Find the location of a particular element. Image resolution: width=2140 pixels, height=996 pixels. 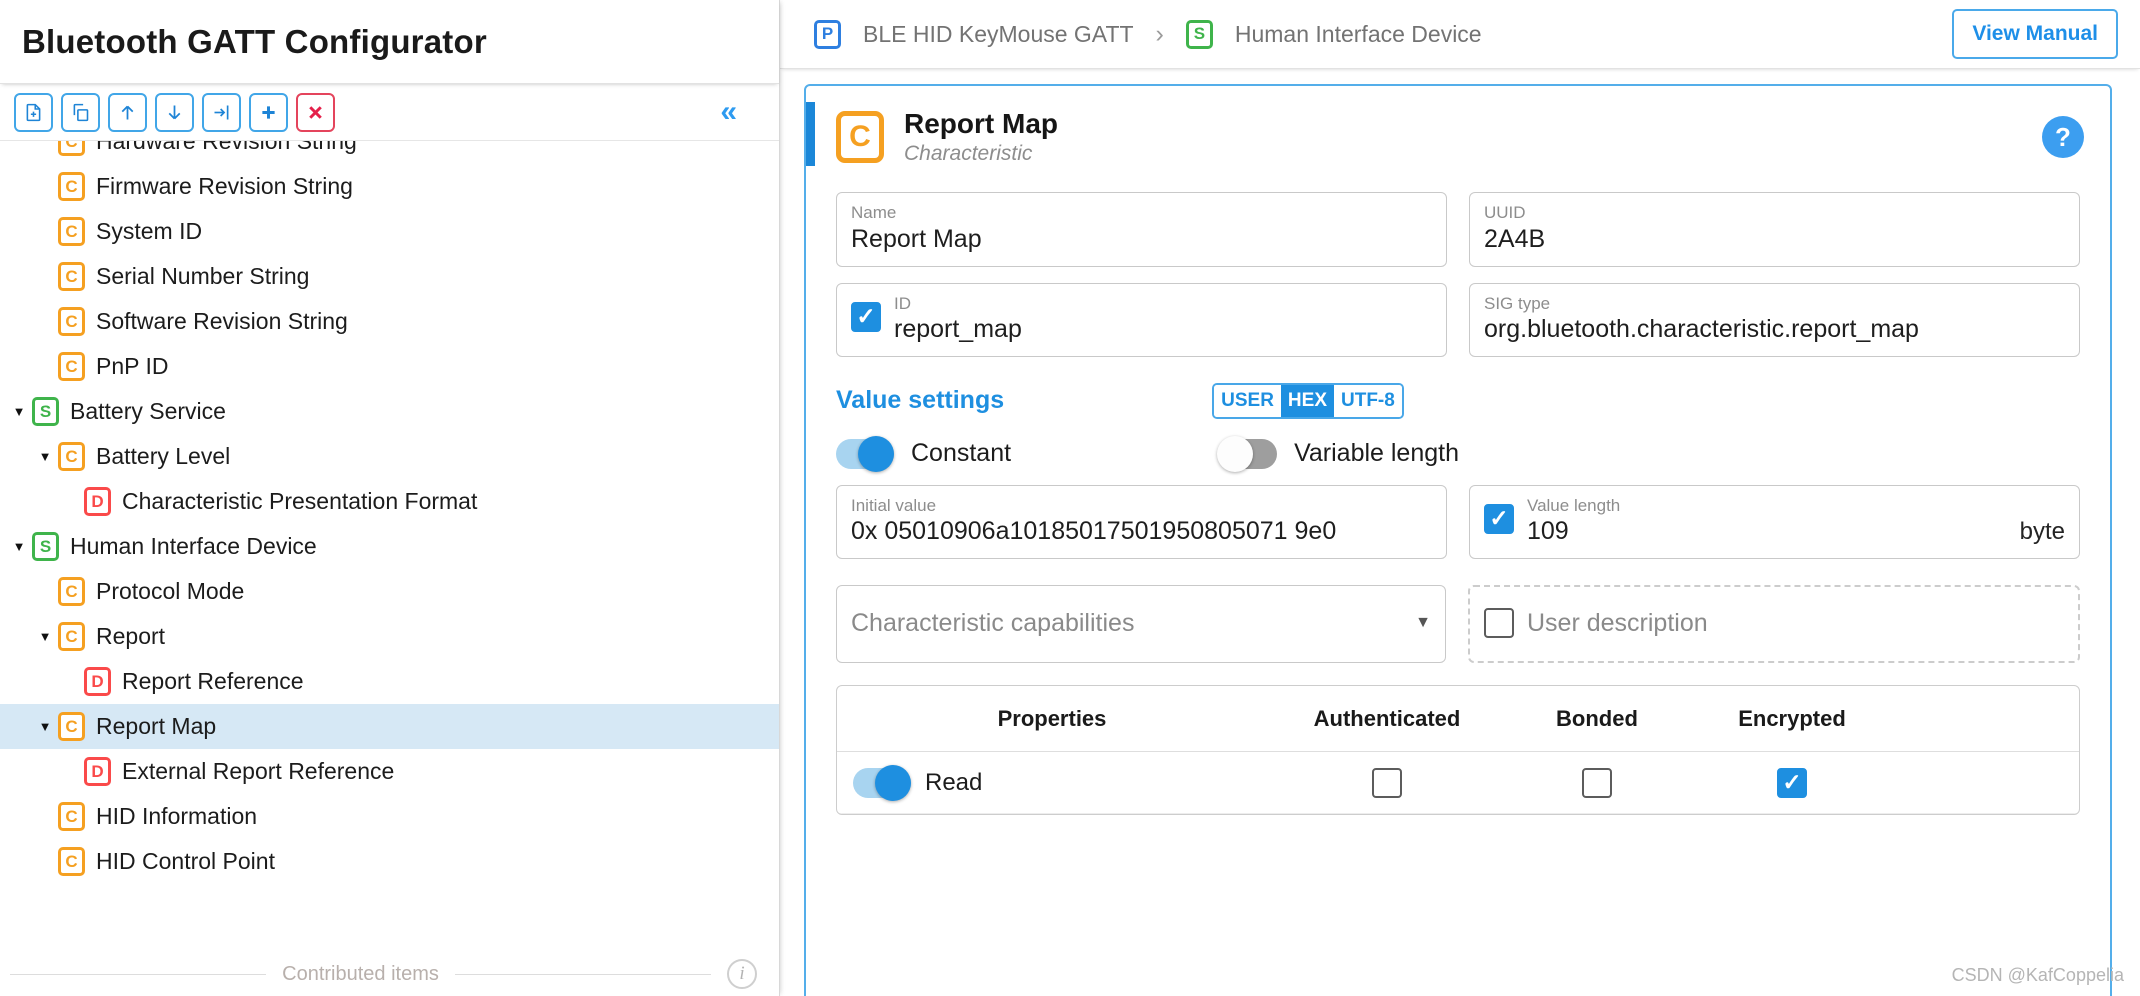

profile-badge-icon: P is located at coordinates (827, 34).